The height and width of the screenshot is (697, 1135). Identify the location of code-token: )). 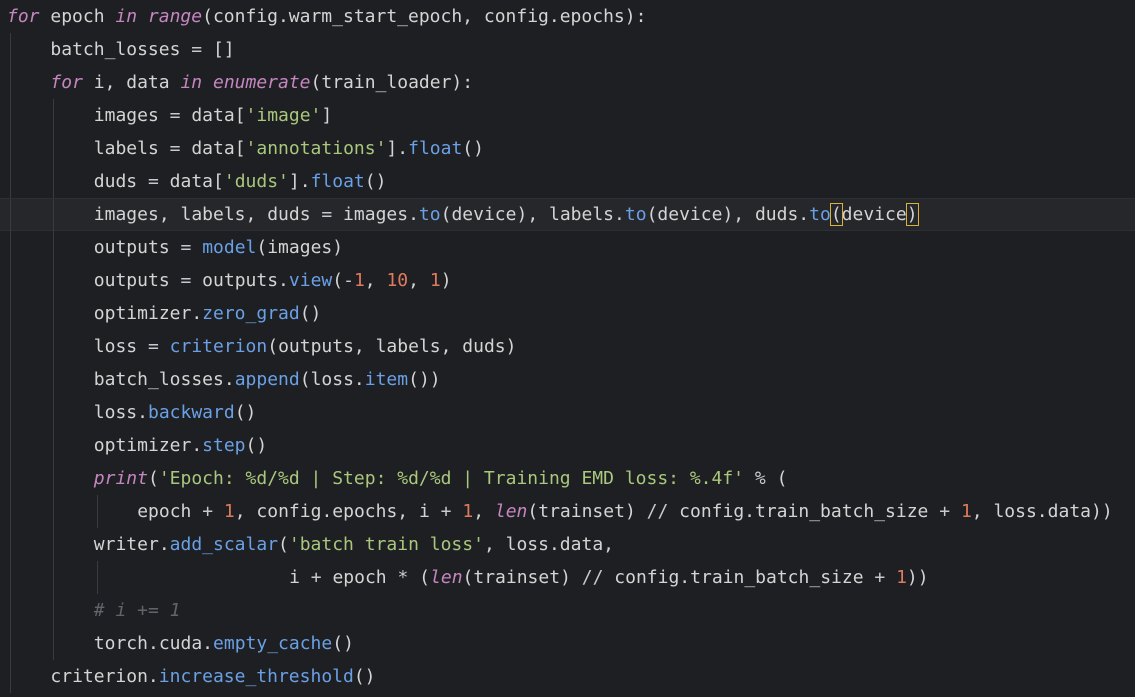
(917, 577).